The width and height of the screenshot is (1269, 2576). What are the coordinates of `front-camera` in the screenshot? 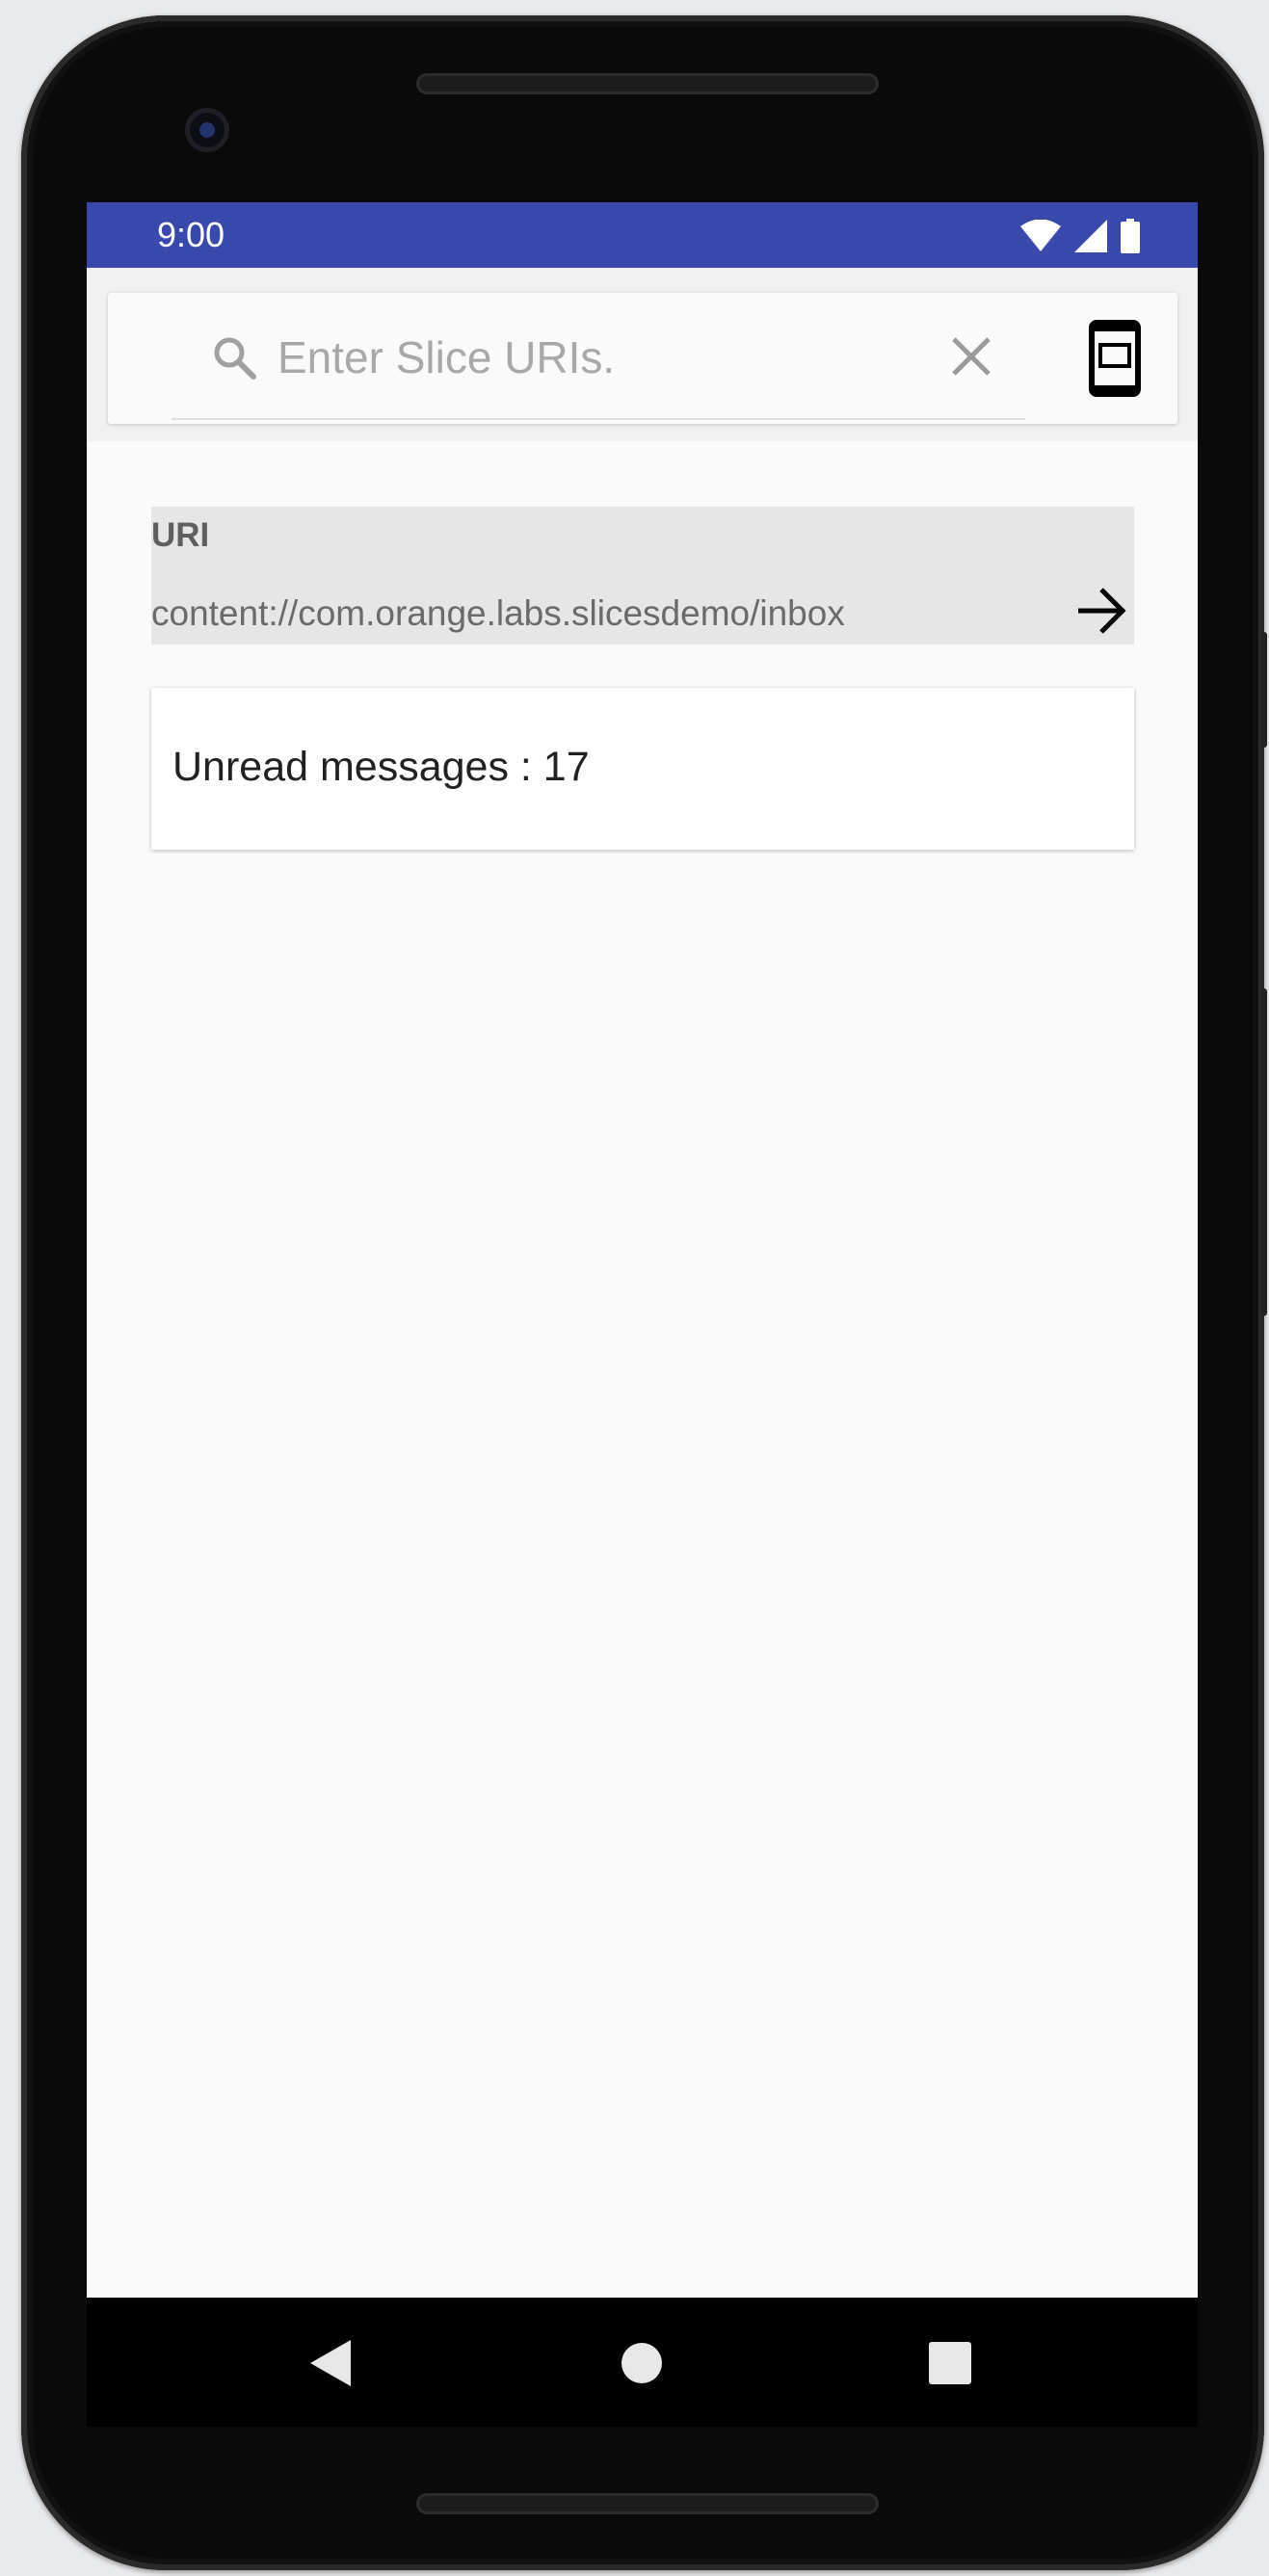 It's located at (207, 130).